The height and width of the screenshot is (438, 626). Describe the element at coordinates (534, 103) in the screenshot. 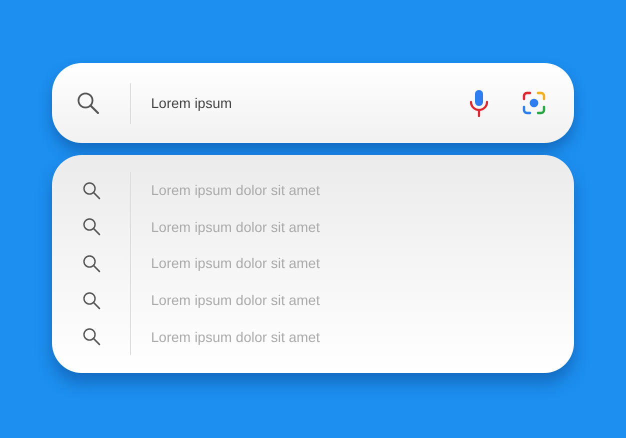

I see `camera-icon` at that location.